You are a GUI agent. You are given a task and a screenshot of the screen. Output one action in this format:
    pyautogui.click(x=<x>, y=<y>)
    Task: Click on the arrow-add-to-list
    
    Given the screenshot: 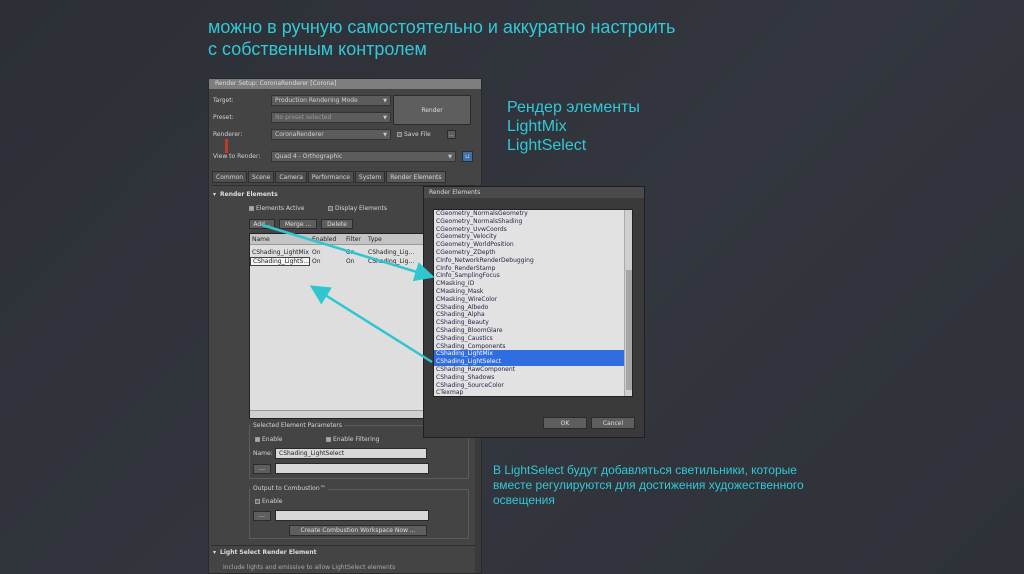 What is the action you would take?
    pyautogui.click(x=348, y=252)
    